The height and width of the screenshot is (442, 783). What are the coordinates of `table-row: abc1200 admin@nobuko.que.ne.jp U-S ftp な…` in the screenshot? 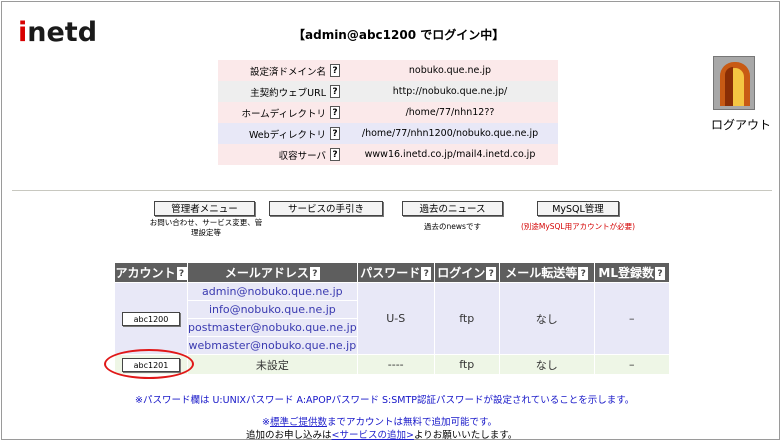 It's located at (392, 318).